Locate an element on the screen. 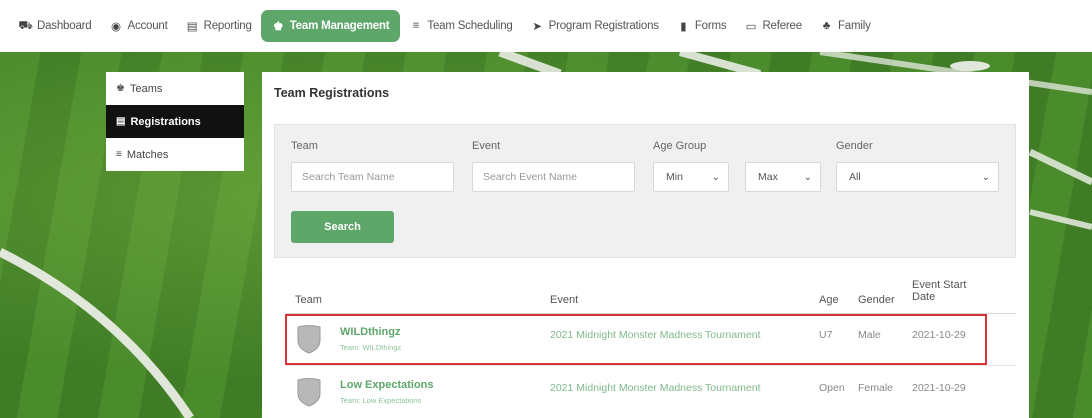  table-row: Low Expectations Team is located at coordinates (651, 392).